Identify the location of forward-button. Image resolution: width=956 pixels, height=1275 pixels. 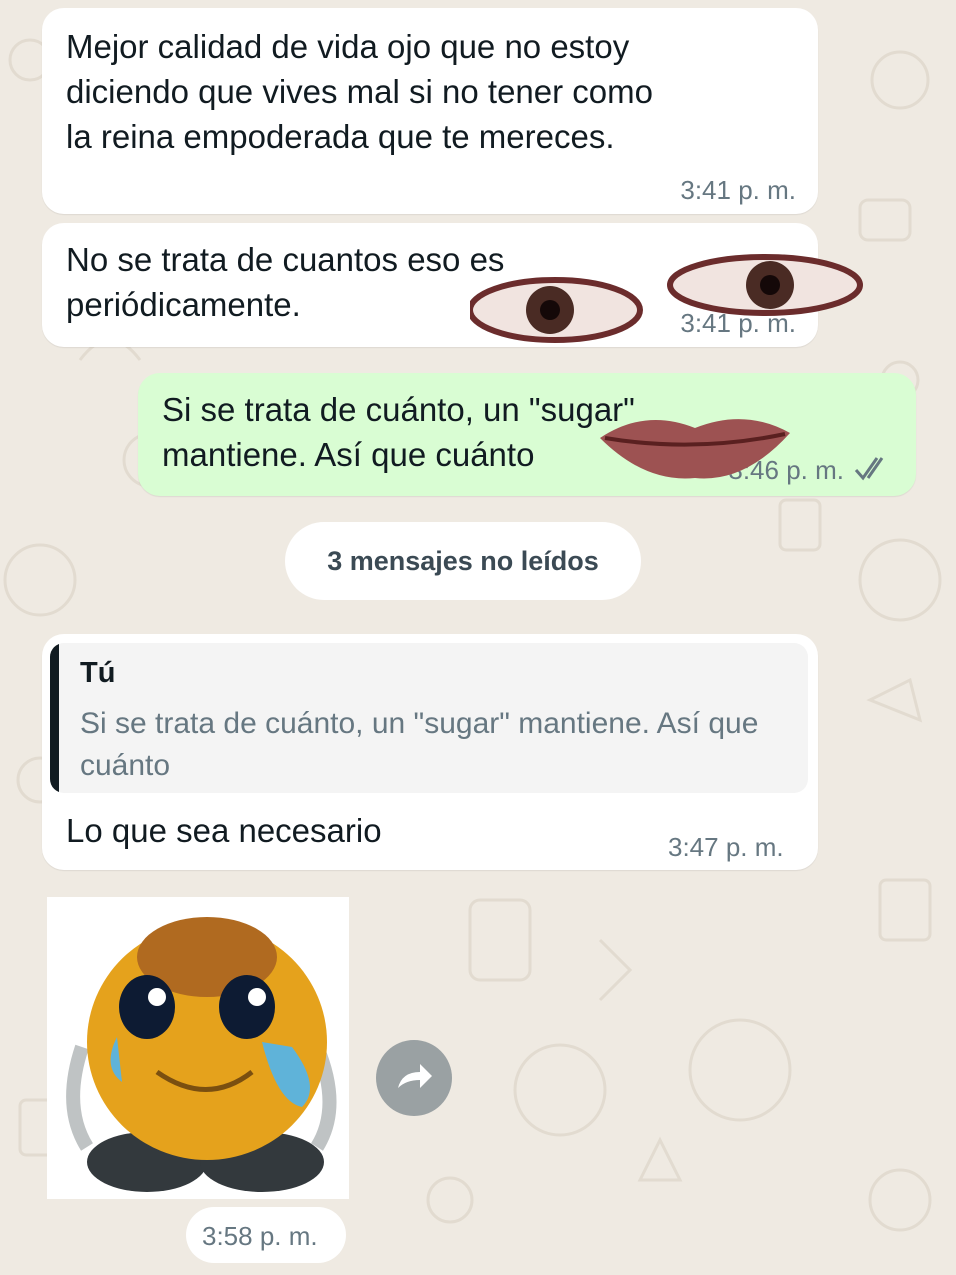
(414, 1078).